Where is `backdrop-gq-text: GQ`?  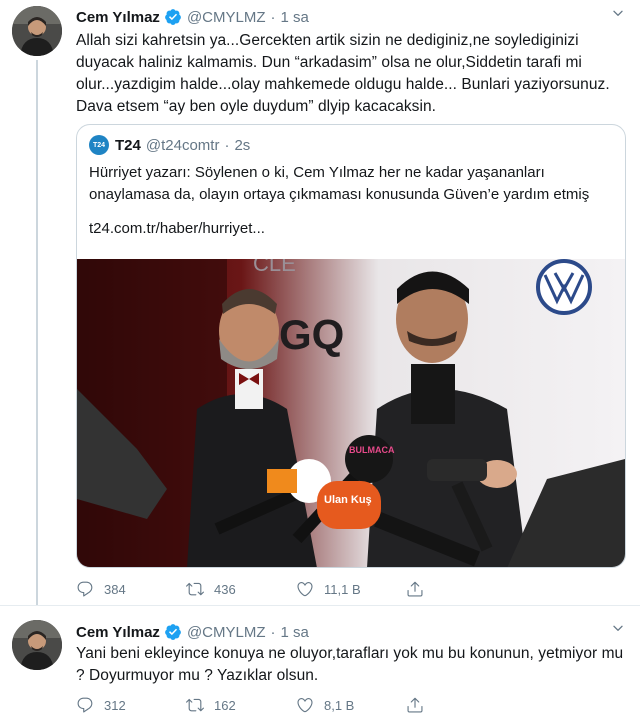 backdrop-gq-text: GQ is located at coordinates (311, 334).